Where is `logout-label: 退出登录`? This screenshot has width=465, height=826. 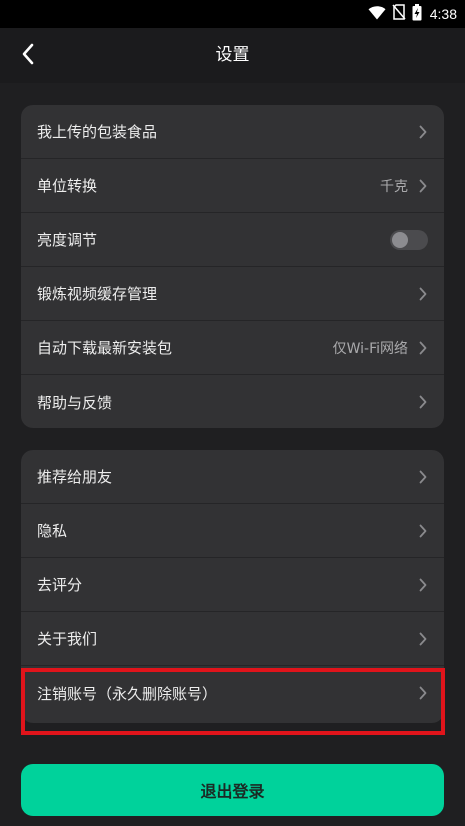
logout-label: 退出登录 is located at coordinates (232, 791).